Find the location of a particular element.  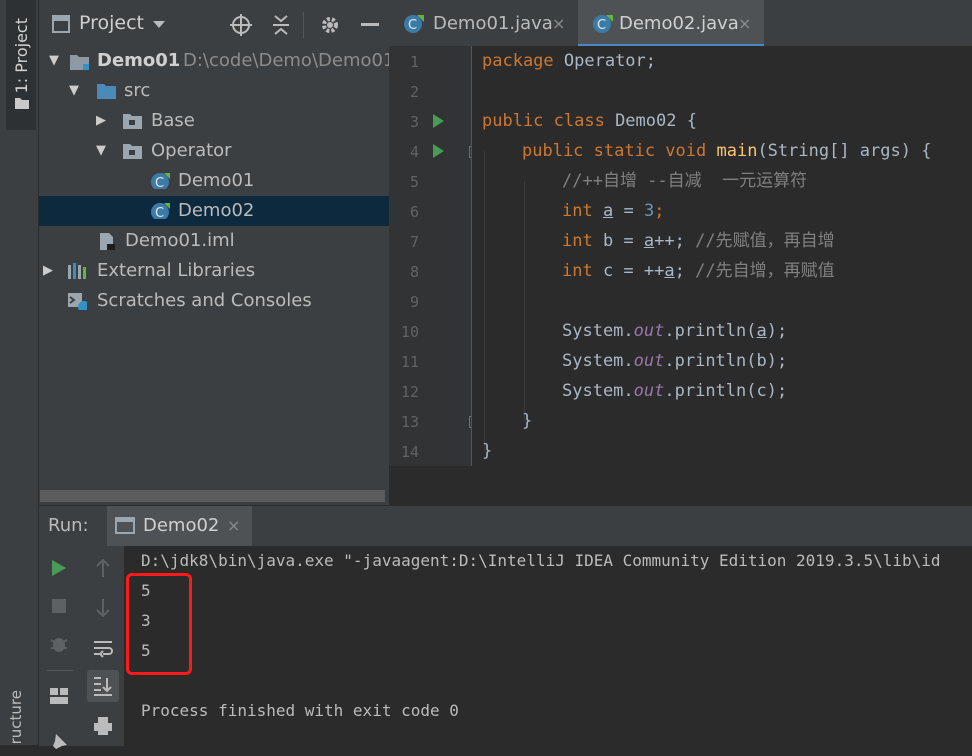

line-number: 13 is located at coordinates (409, 422).